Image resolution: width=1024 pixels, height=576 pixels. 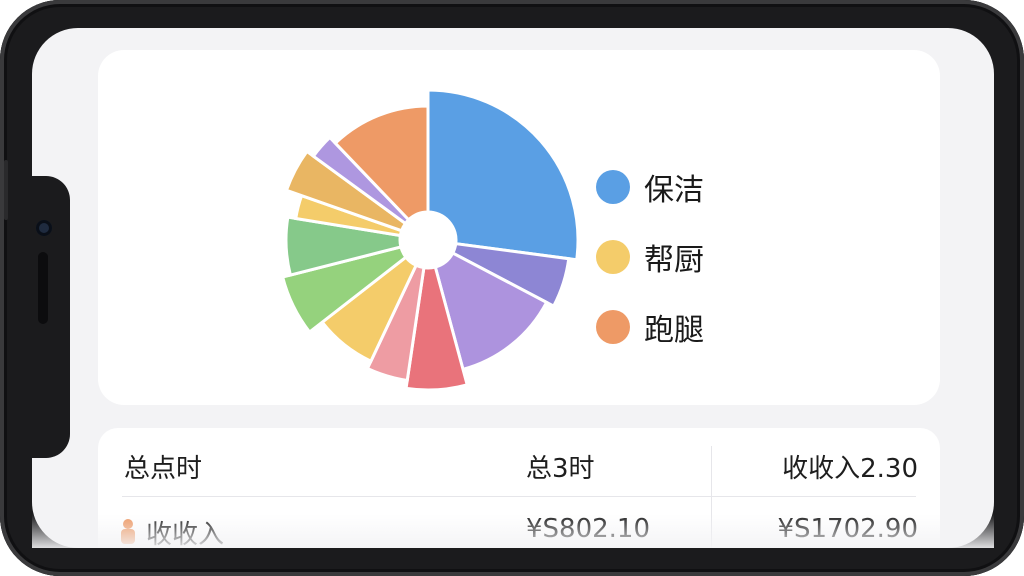 What do you see at coordinates (44, 228) in the screenshot?
I see `front-camera` at bounding box center [44, 228].